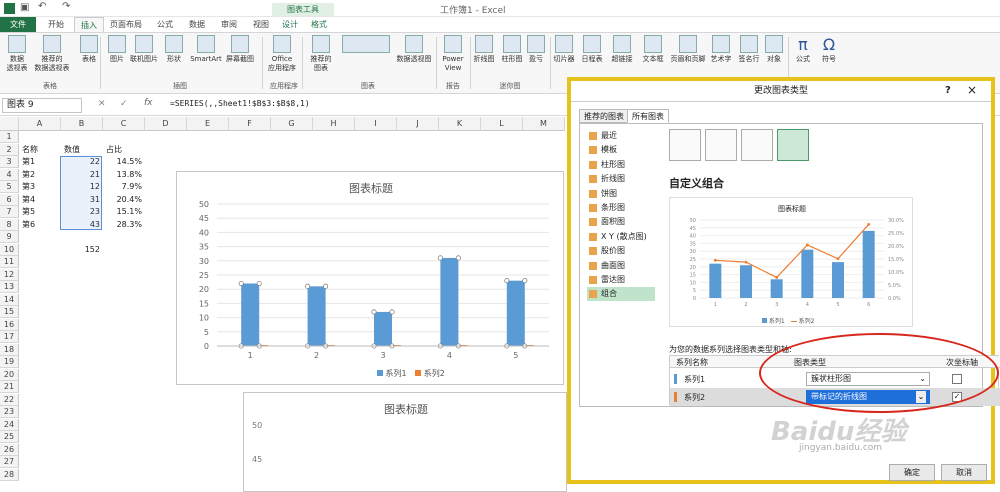  What do you see at coordinates (418, 124) in the screenshot?
I see `column-header: J` at bounding box center [418, 124].